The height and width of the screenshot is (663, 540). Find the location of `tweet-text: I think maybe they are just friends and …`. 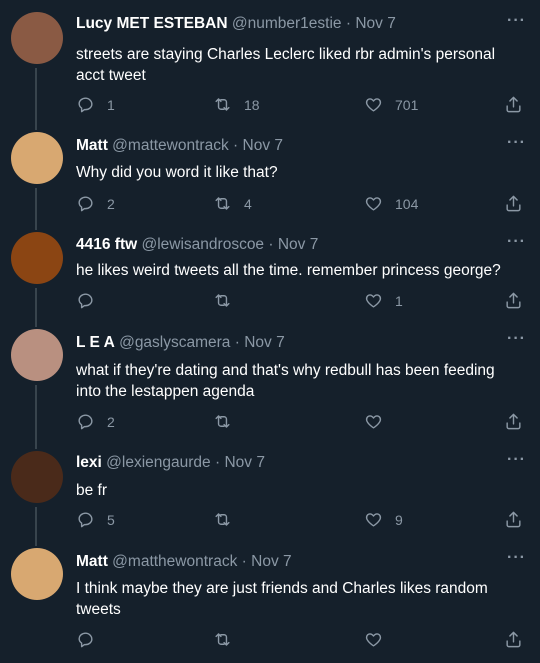

tweet-text: I think maybe they are just friends and … is located at coordinates (282, 599).